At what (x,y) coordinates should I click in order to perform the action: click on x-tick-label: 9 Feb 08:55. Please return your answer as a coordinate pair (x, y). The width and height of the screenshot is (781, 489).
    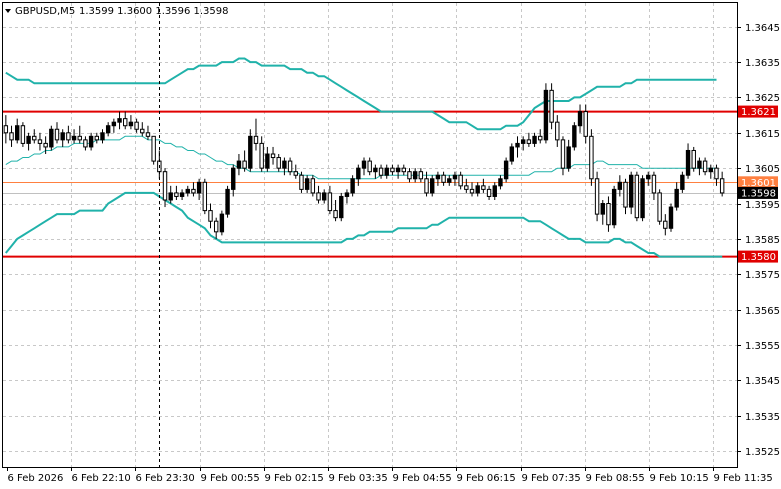
    Looking at the image, I should click on (615, 478).